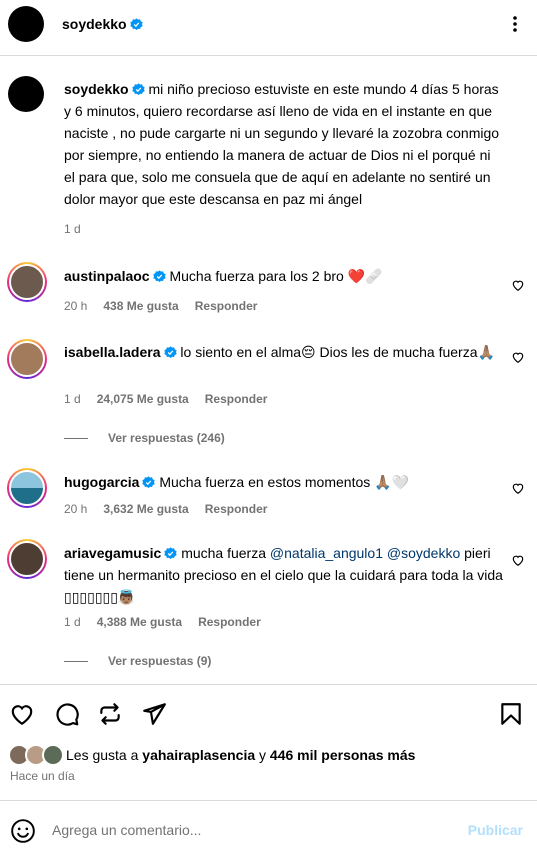 This screenshot has width=537, height=854. I want to click on post-comment-button: Publicar, so click(495, 830).